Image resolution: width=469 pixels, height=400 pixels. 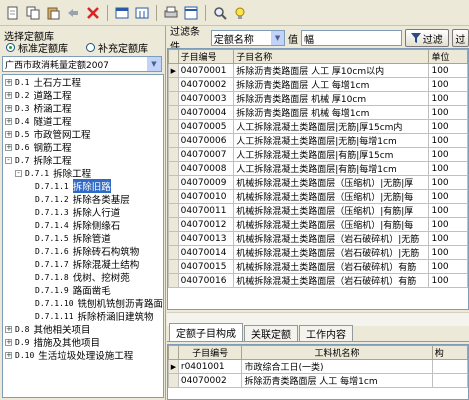 What do you see at coordinates (331, 98) in the screenshot?
I see `cell-name: 拆除沥青类路面层 机械 厚10cm` at bounding box center [331, 98].